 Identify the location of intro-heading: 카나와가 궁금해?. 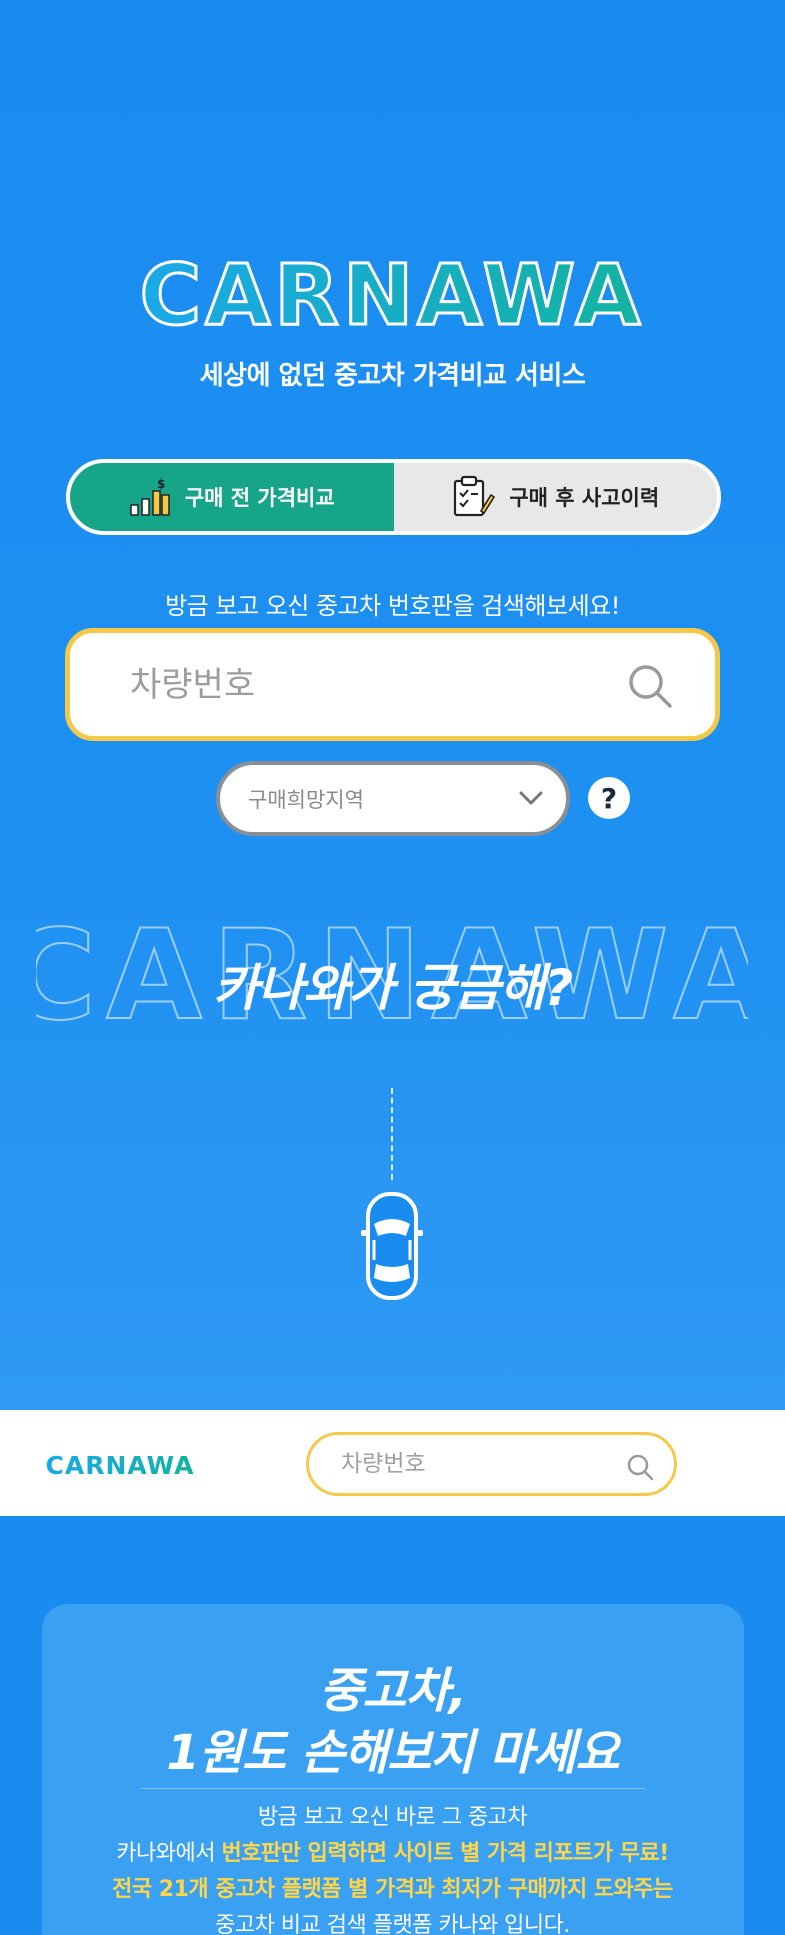
(392, 988).